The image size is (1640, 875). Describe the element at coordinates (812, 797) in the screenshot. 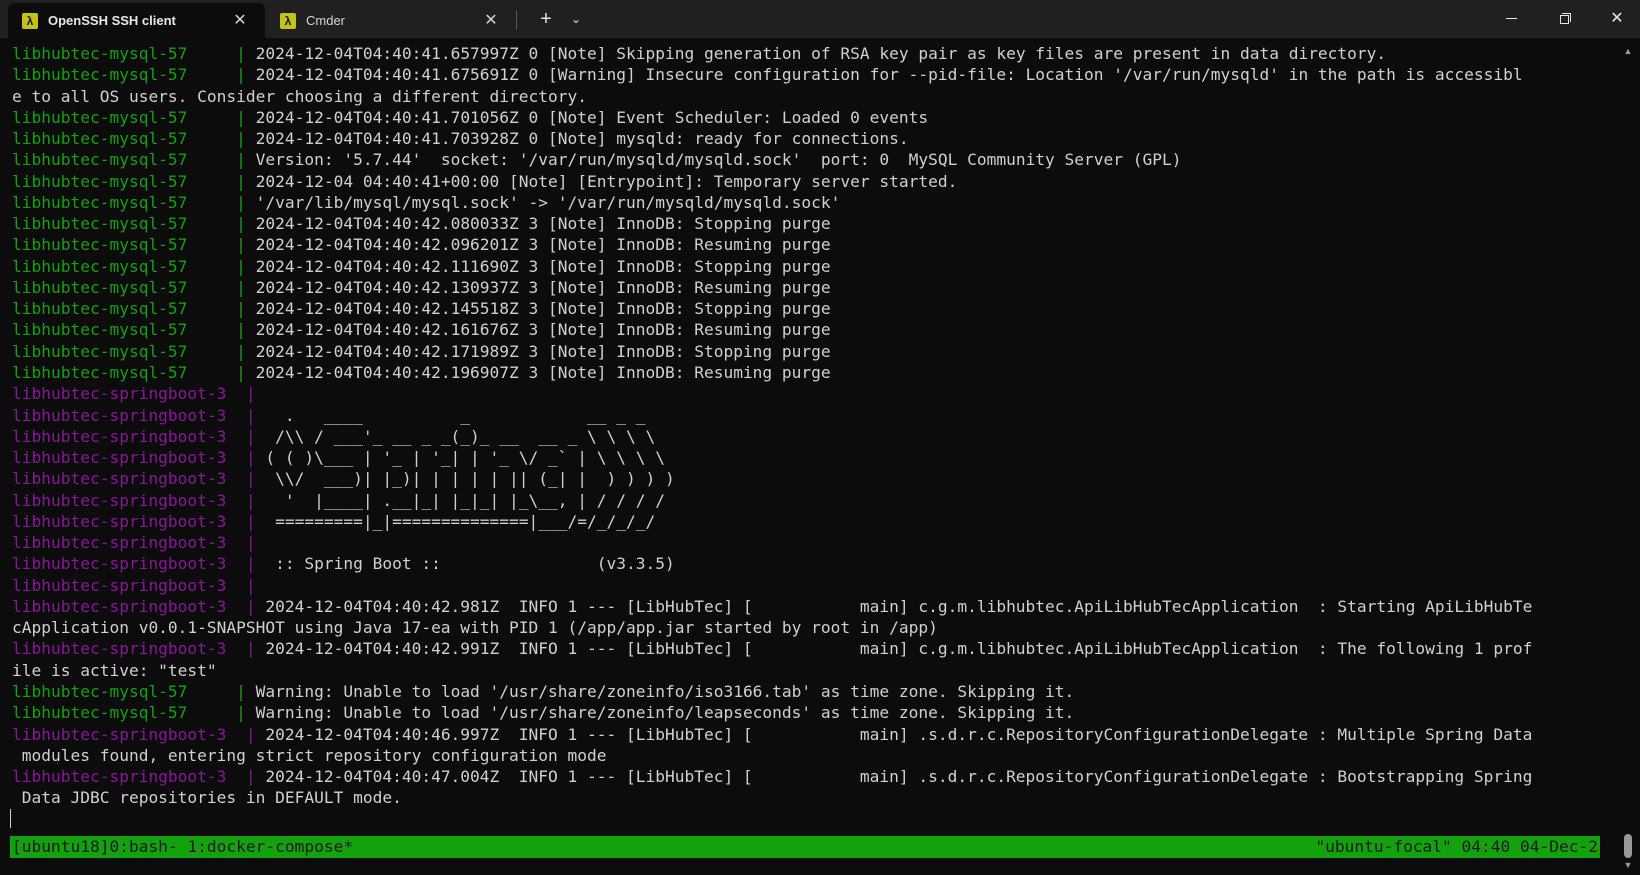

I see `terminal-line: Data JDBC repositories in DEFAULT mode.` at that location.